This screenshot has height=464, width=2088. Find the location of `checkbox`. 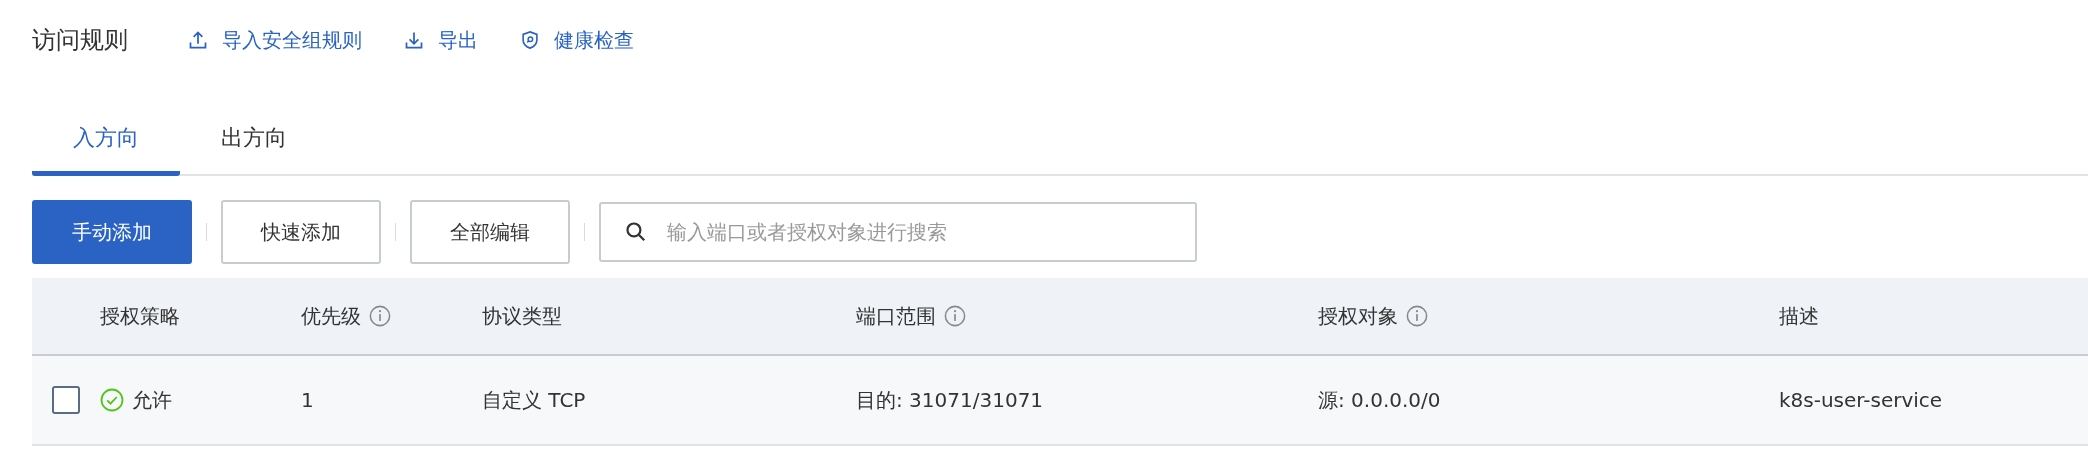

checkbox is located at coordinates (66, 400).